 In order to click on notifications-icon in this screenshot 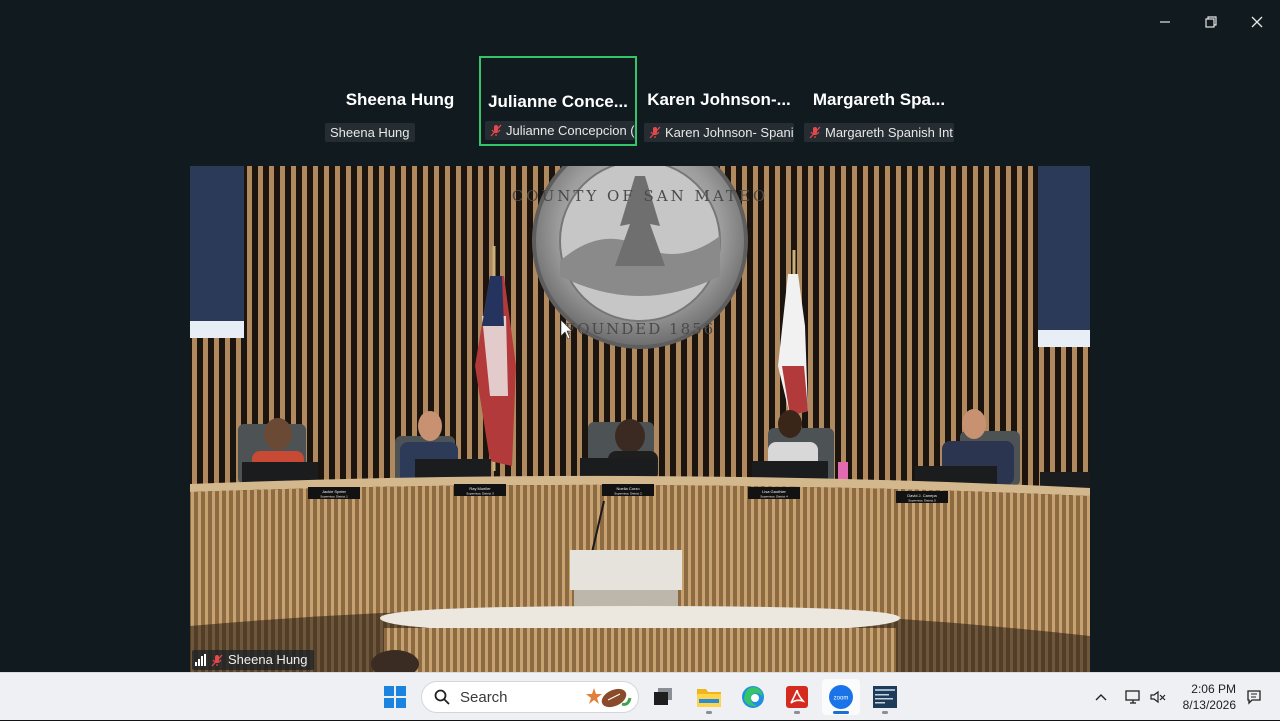, I will do `click(1254, 697)`.